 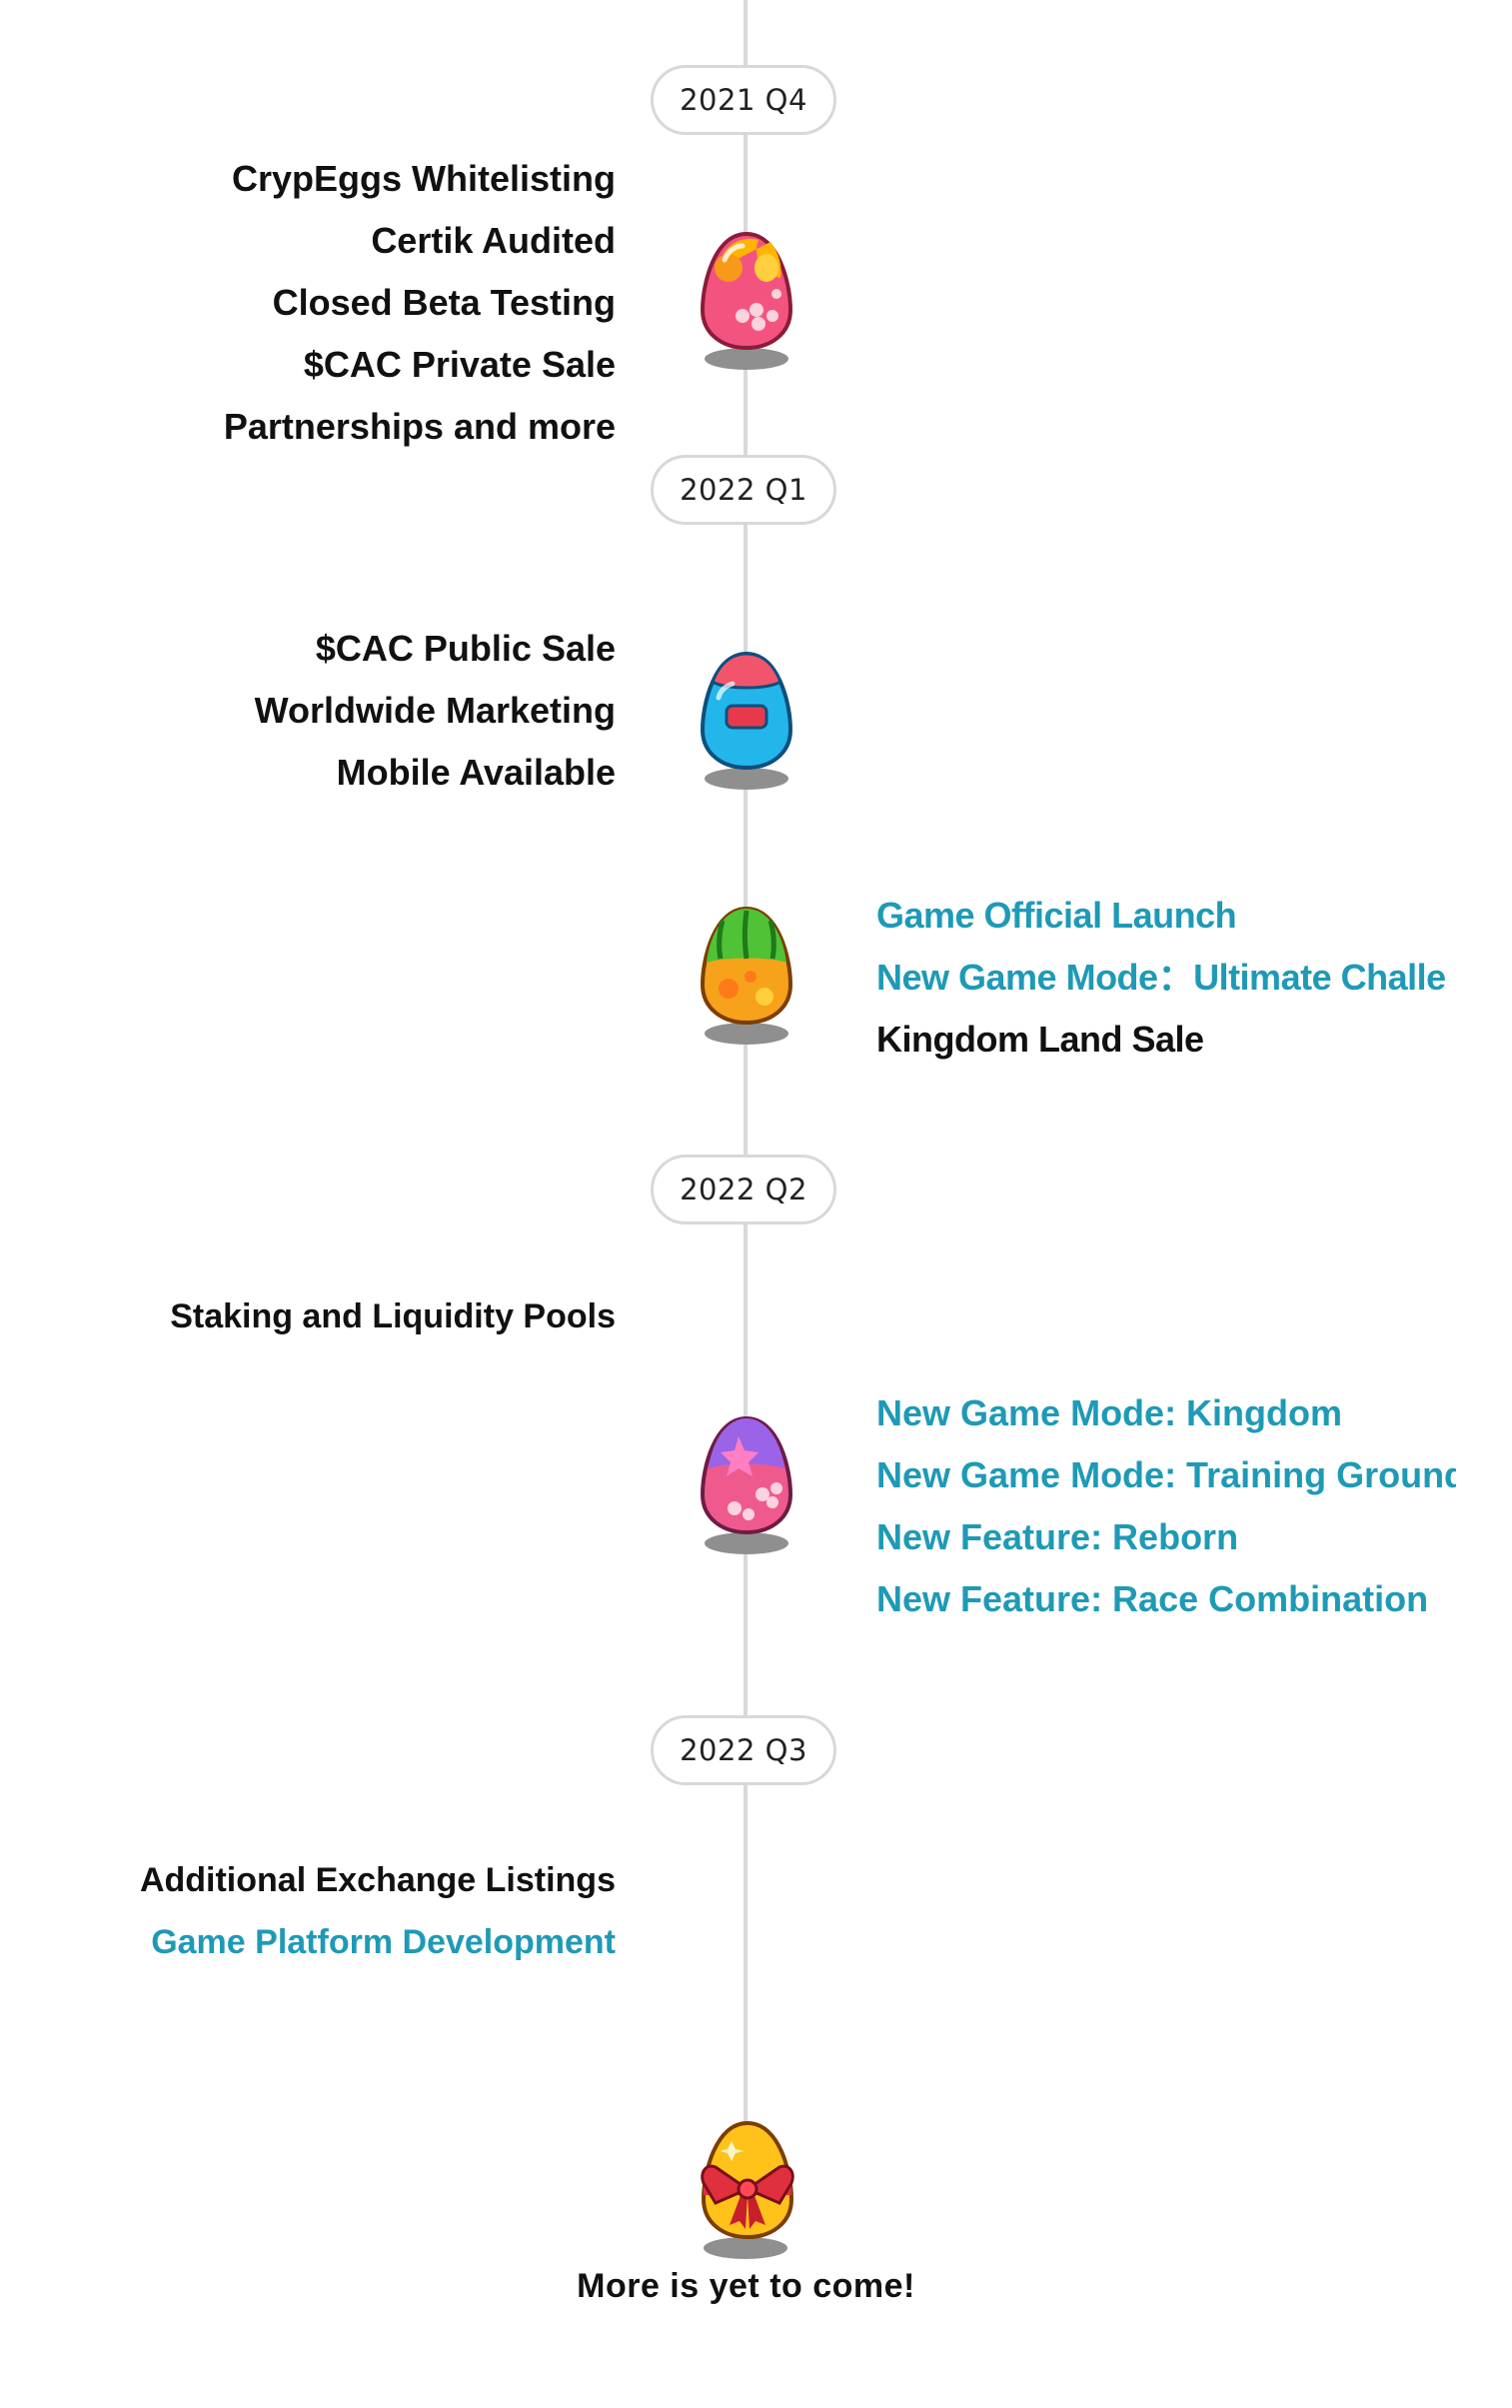 I want to click on milestone-label: 2021 Q4, so click(x=743, y=100).